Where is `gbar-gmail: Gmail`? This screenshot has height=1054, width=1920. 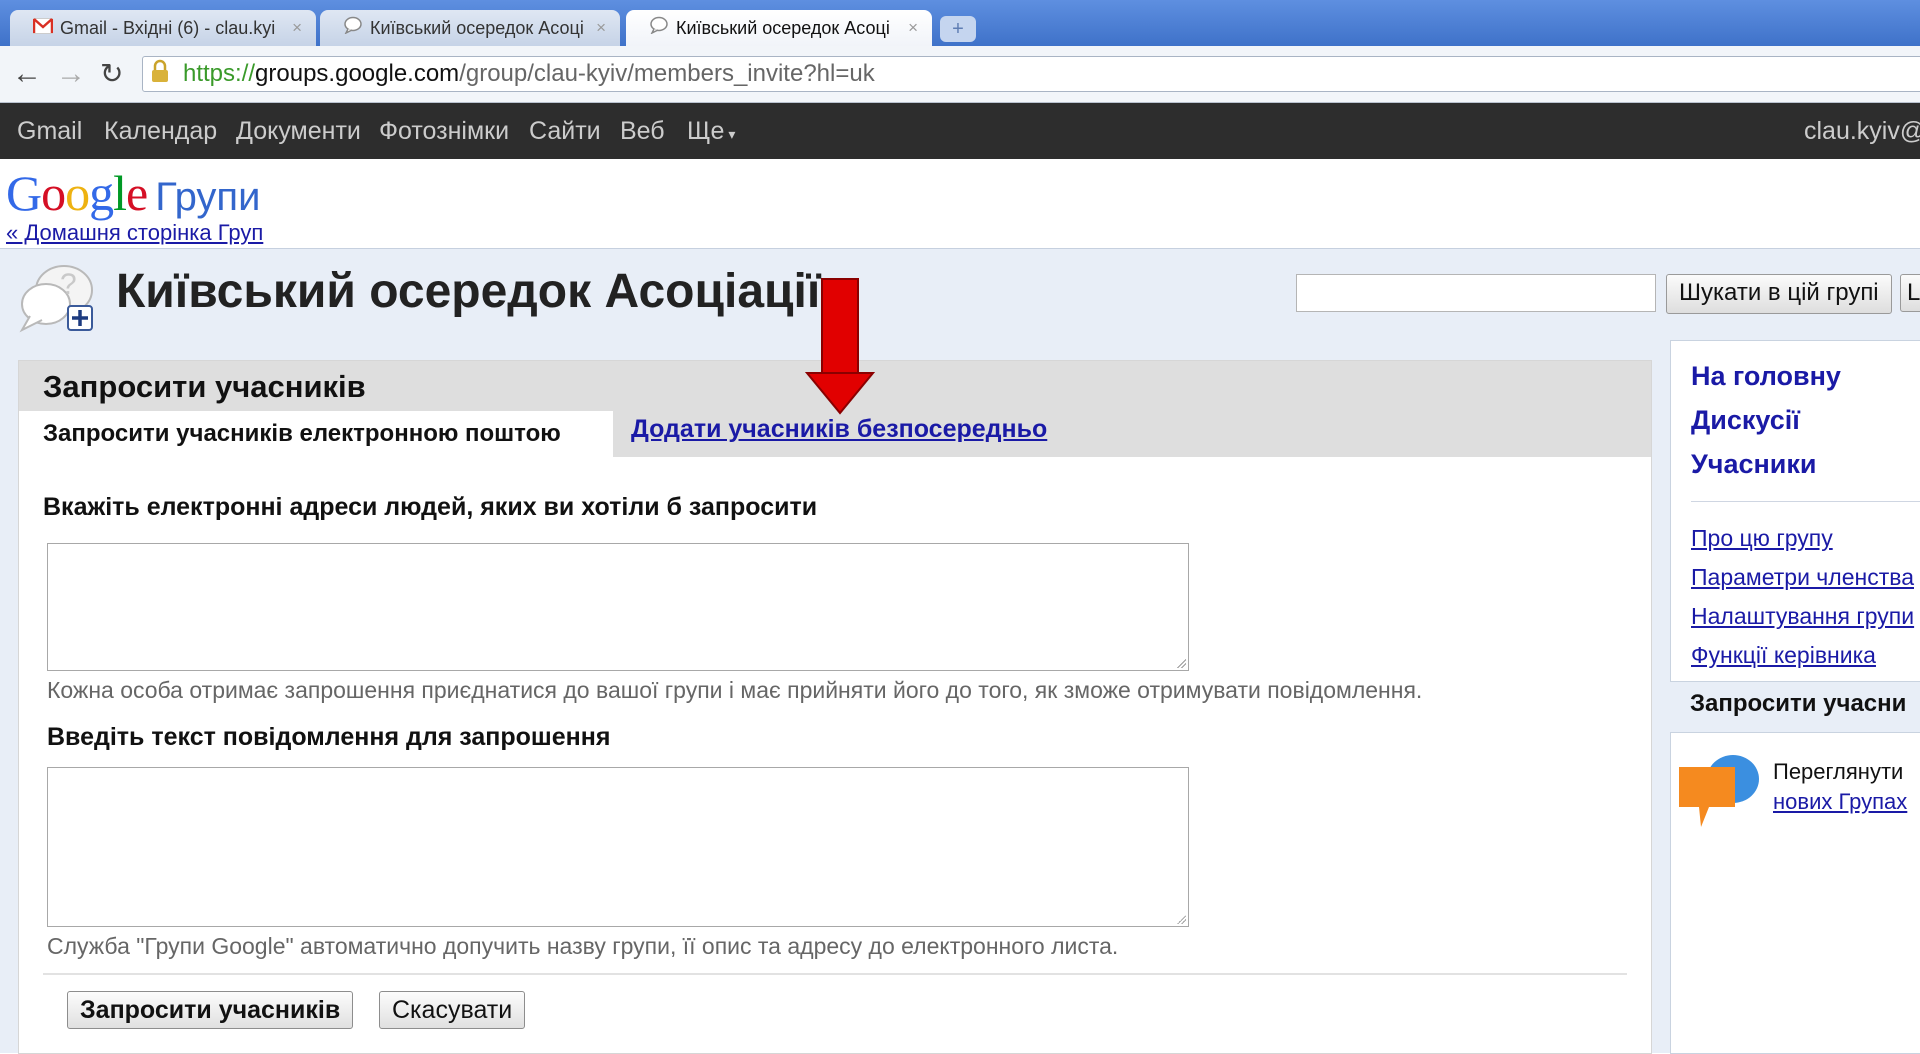
gbar-gmail: Gmail is located at coordinates (49, 131).